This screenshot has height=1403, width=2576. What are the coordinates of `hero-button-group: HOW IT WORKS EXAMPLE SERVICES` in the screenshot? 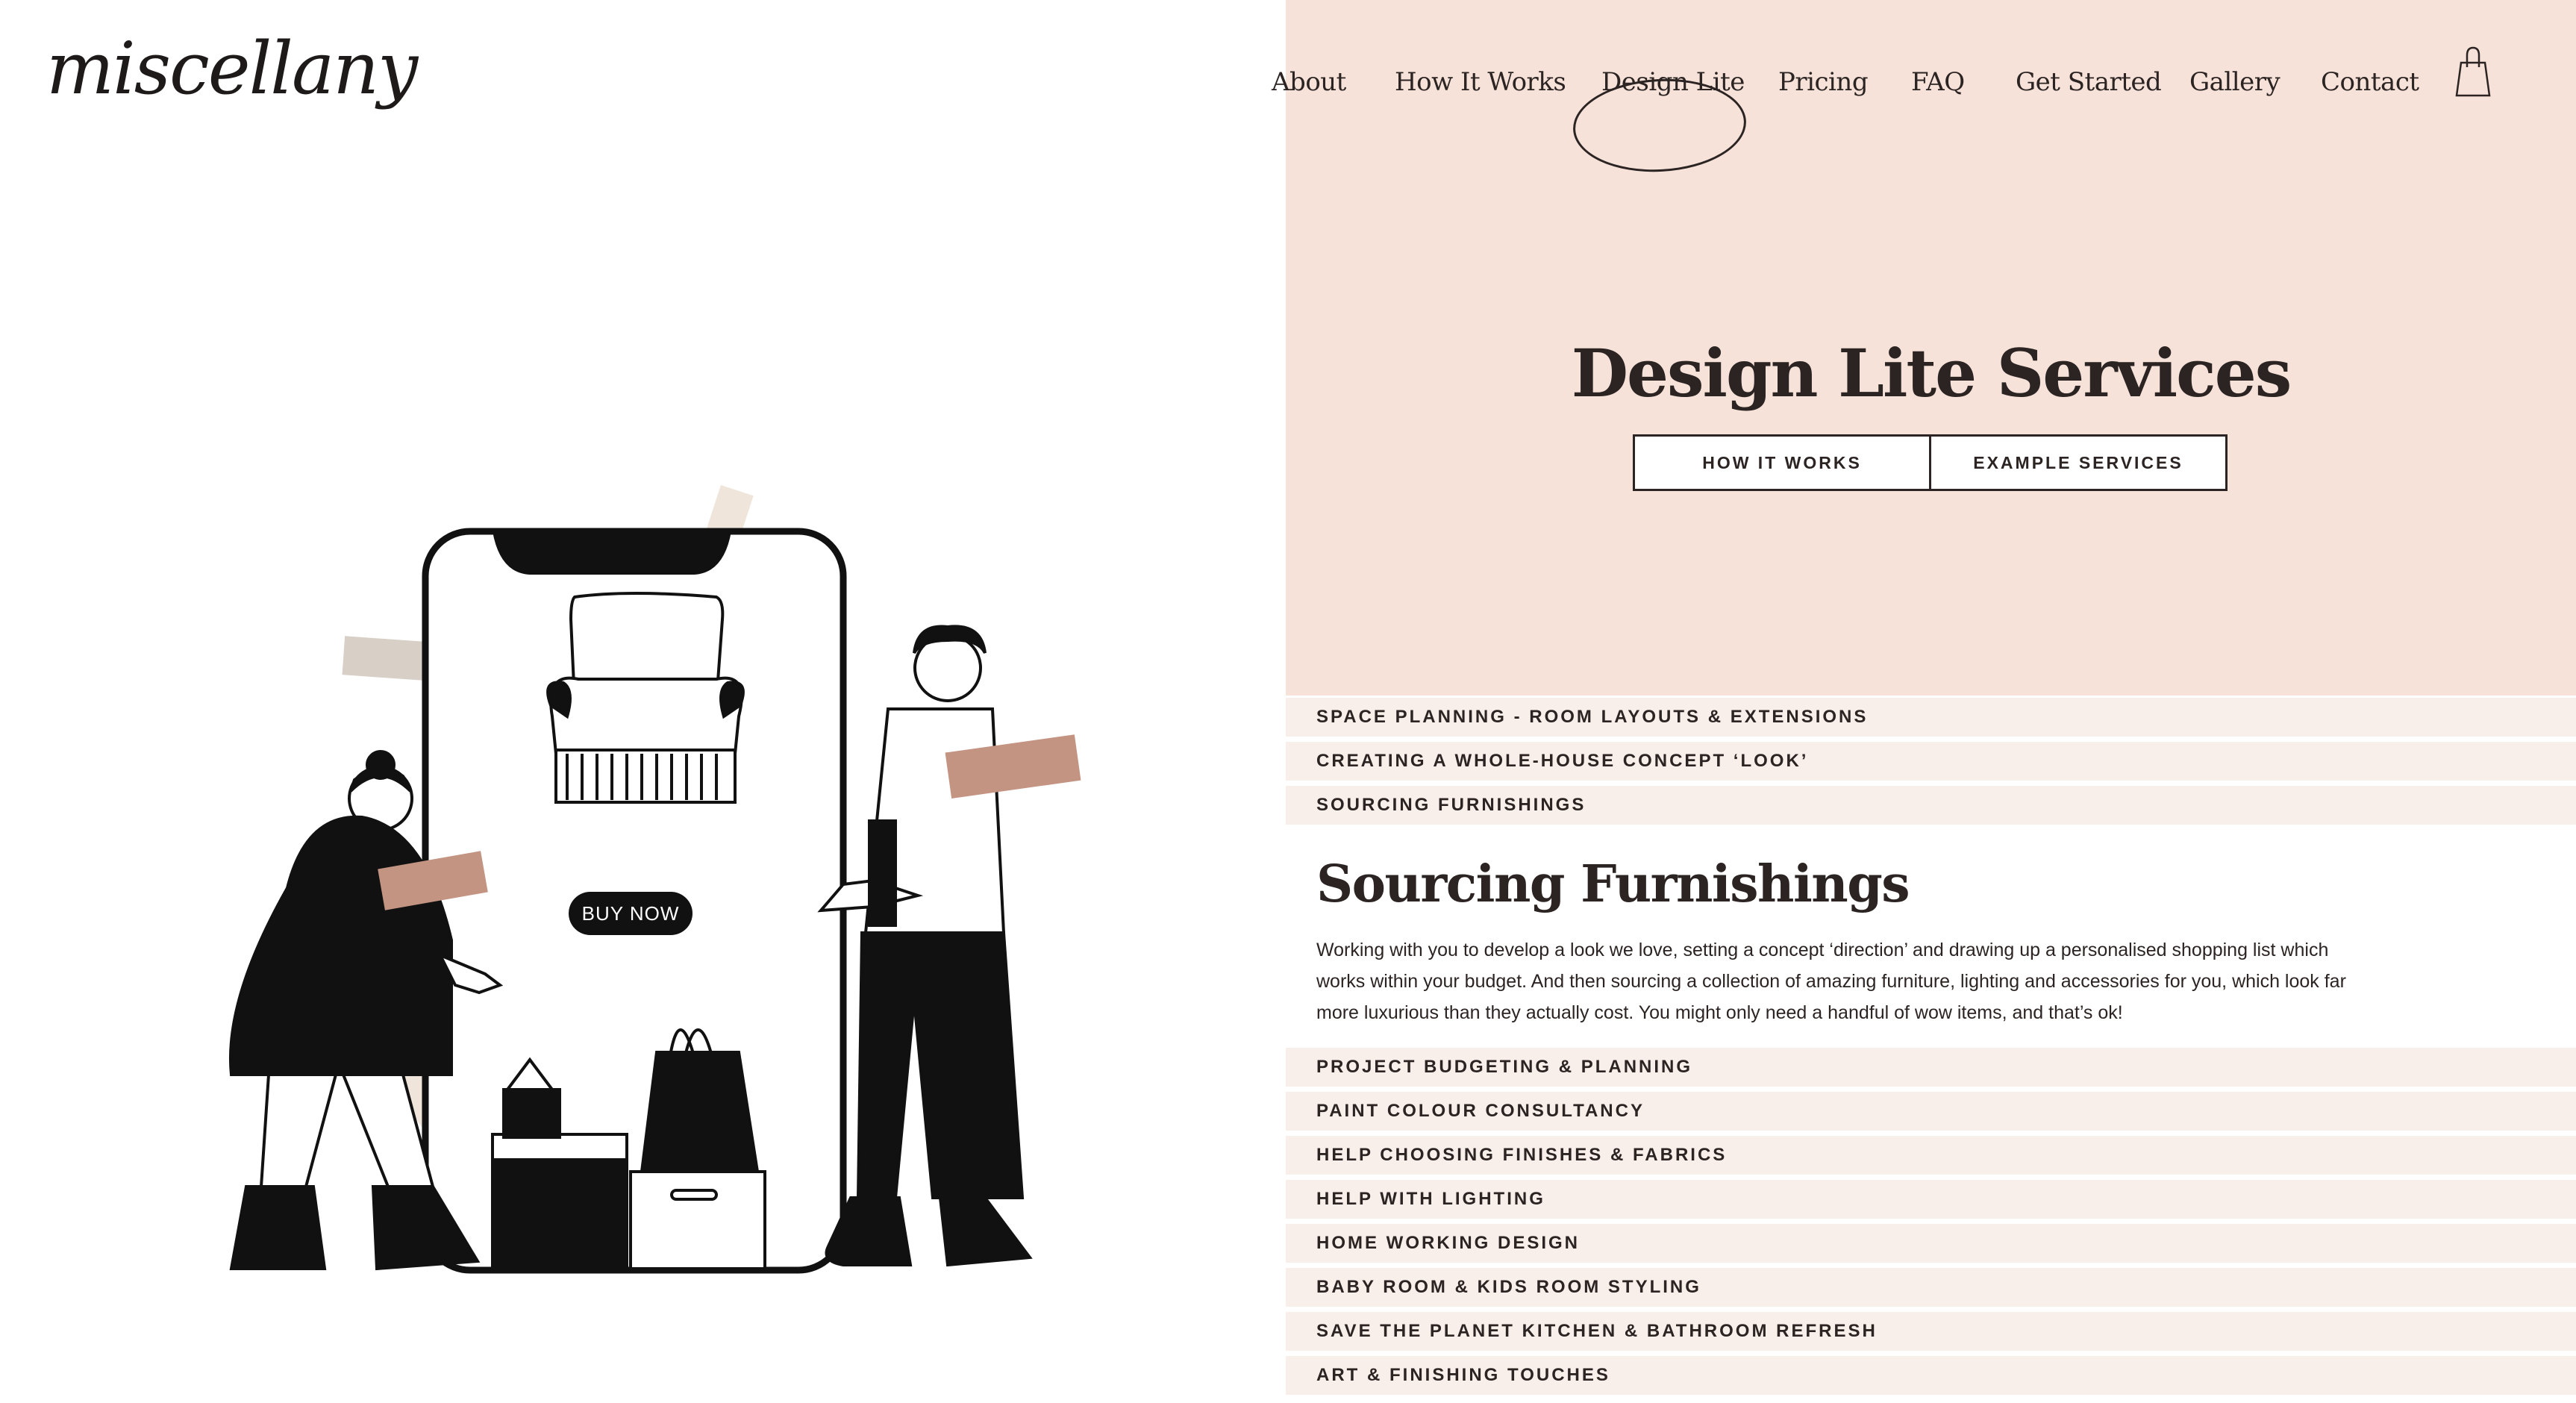 It's located at (1930, 463).